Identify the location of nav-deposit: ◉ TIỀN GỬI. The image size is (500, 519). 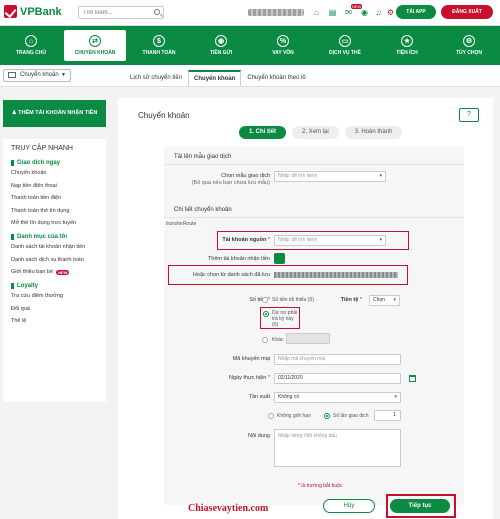
(221, 45).